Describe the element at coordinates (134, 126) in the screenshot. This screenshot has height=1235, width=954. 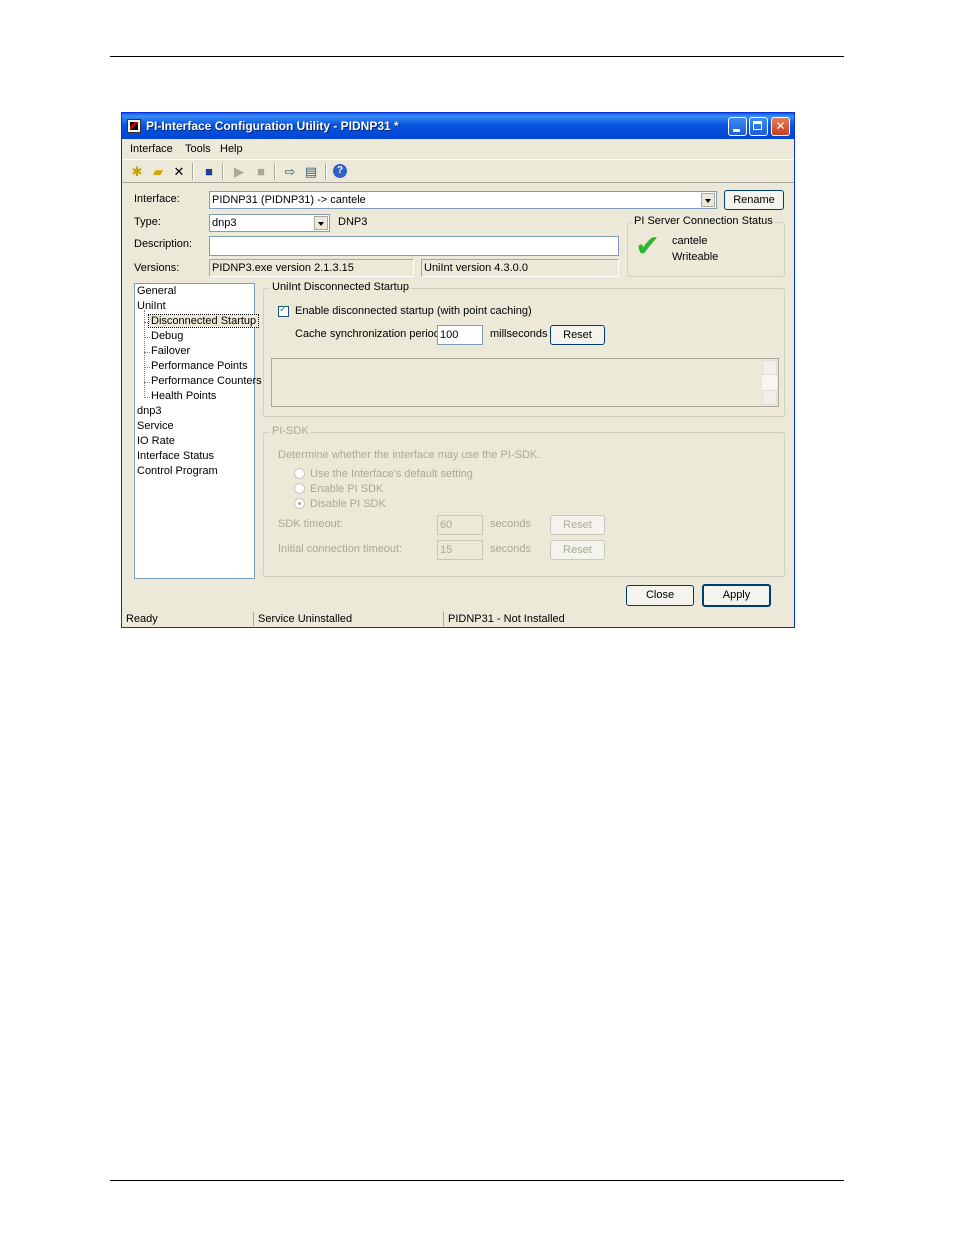
I see `app-icon` at that location.